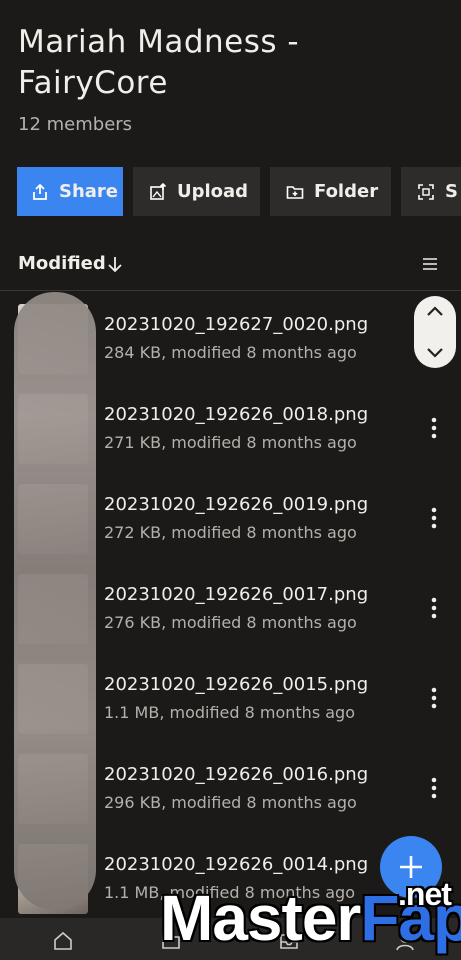  What do you see at coordinates (451, 191) in the screenshot?
I see `scan-button-label: S` at bounding box center [451, 191].